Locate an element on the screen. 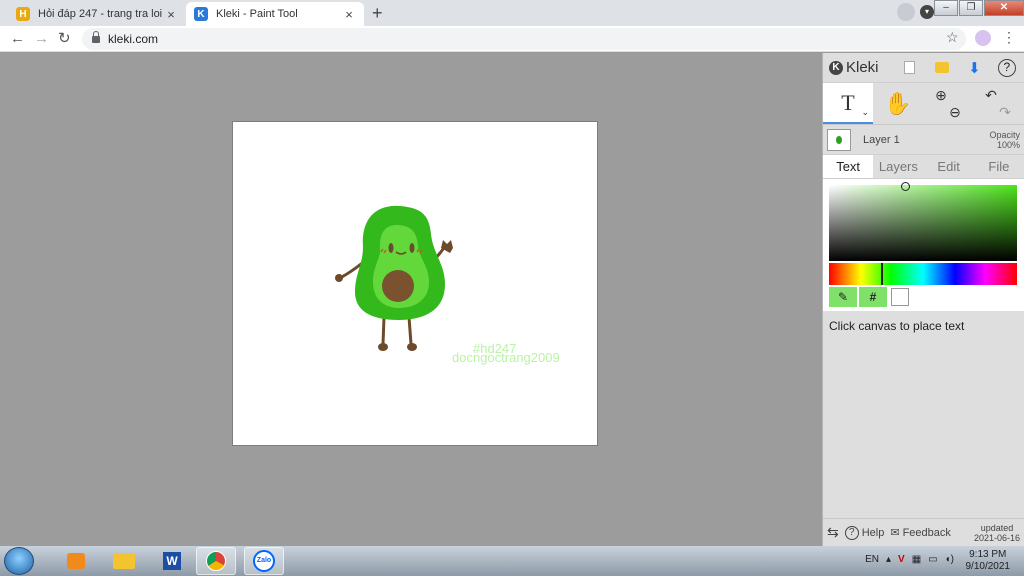 The height and width of the screenshot is (576, 1024). undo-icon: ↶ is located at coordinates (991, 95).